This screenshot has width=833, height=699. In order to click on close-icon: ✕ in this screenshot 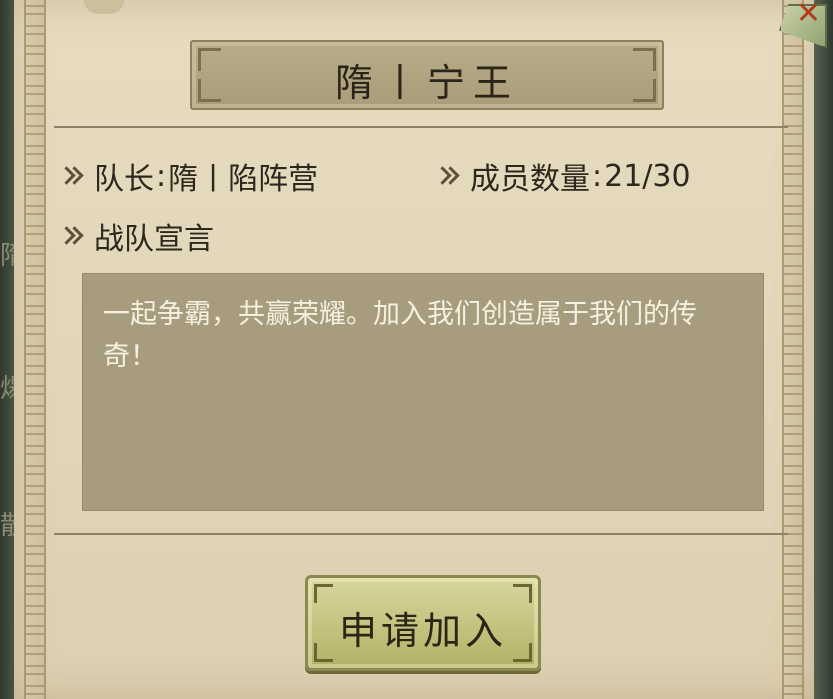, I will do `click(808, 15)`.